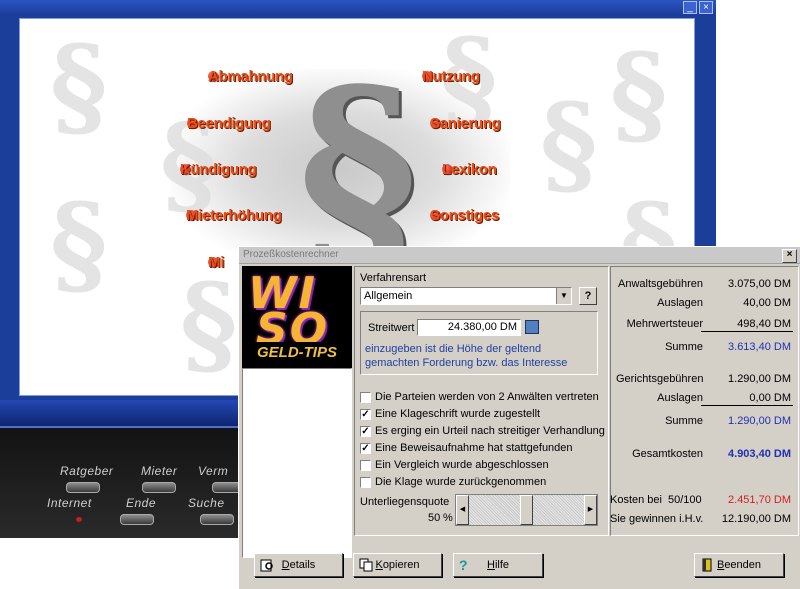  I want to click on menu-label: Lexikon, so click(469, 169).